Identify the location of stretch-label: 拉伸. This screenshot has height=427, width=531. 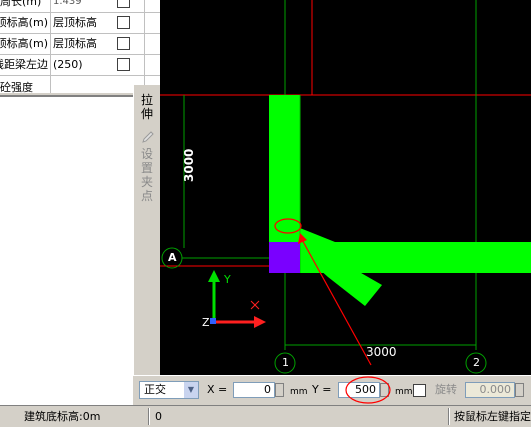
(146, 107).